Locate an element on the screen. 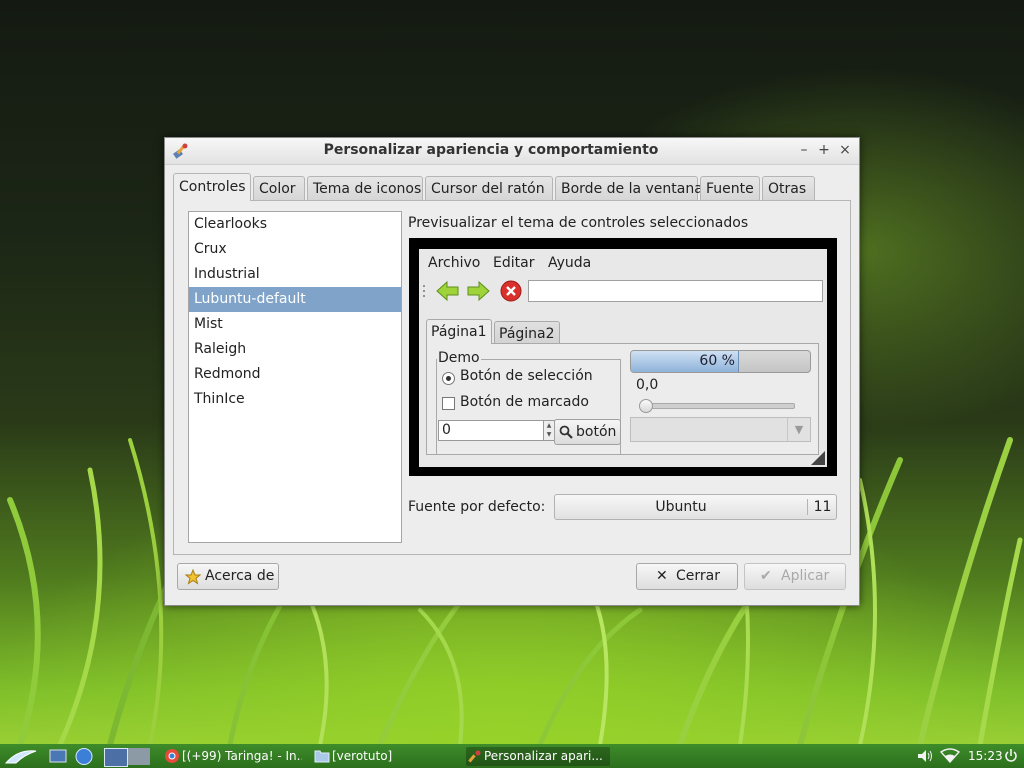 This screenshot has height=768, width=1024. preview-button: botón is located at coordinates (587, 432).